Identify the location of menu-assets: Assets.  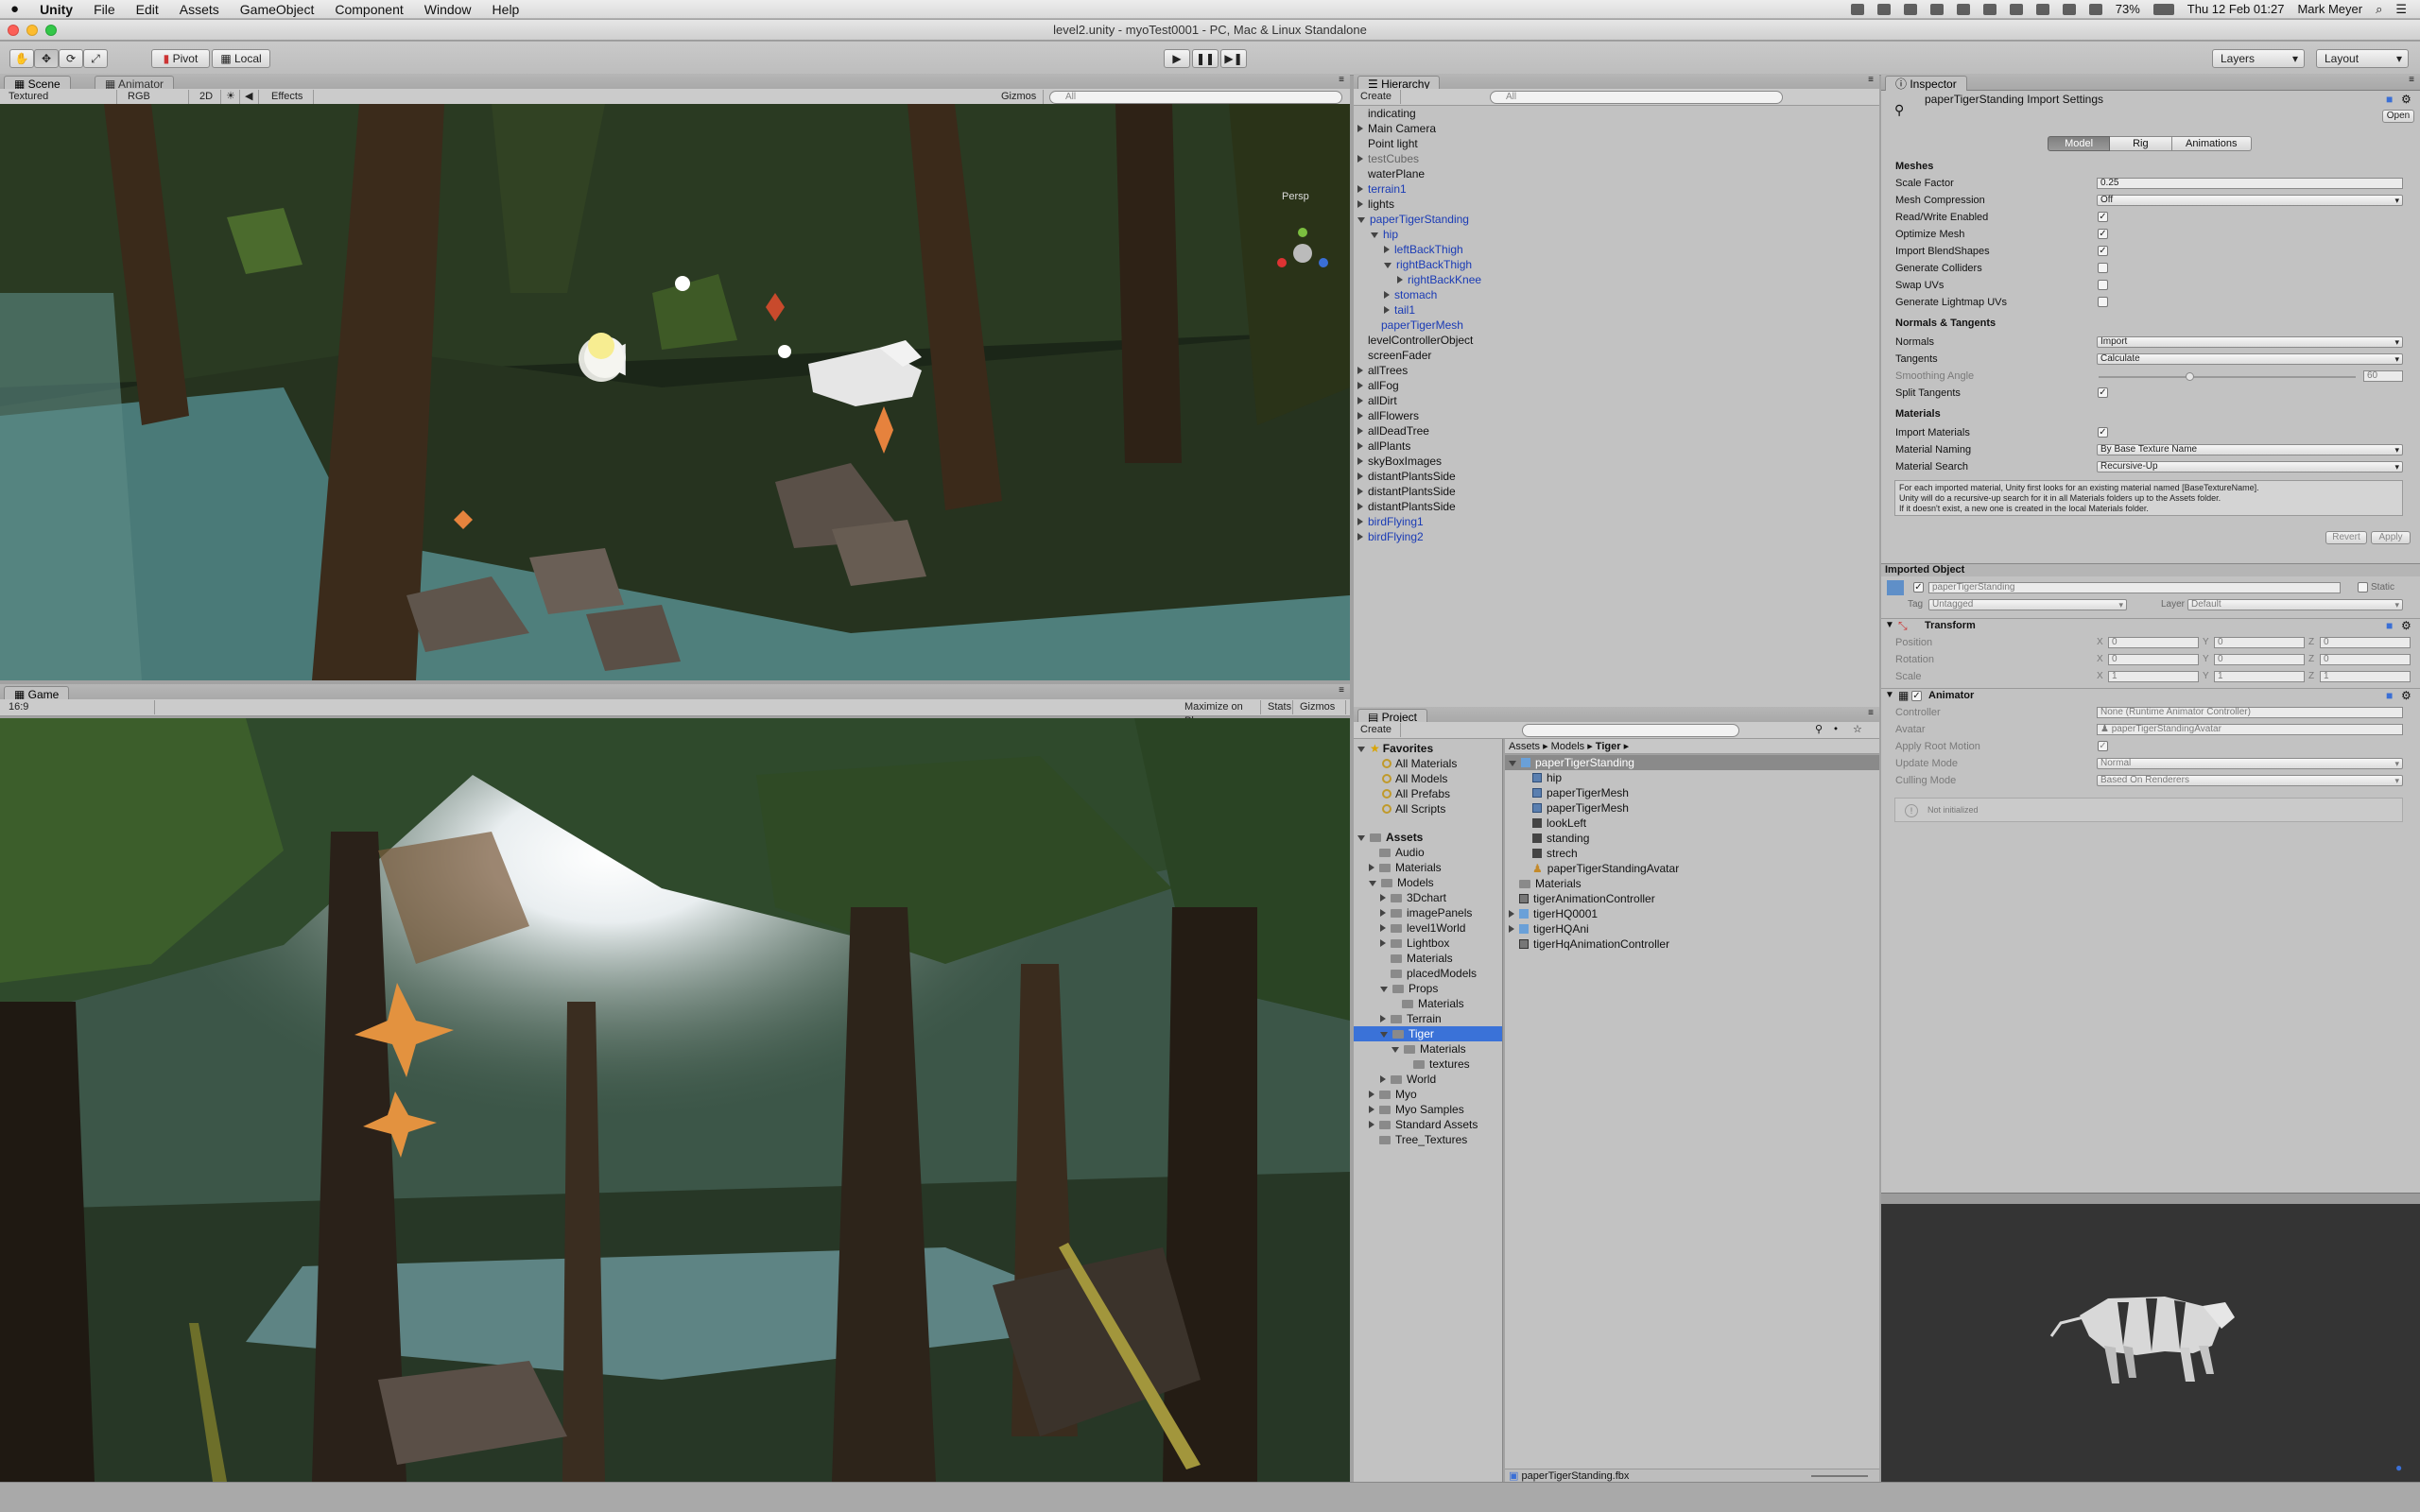
(199, 9).